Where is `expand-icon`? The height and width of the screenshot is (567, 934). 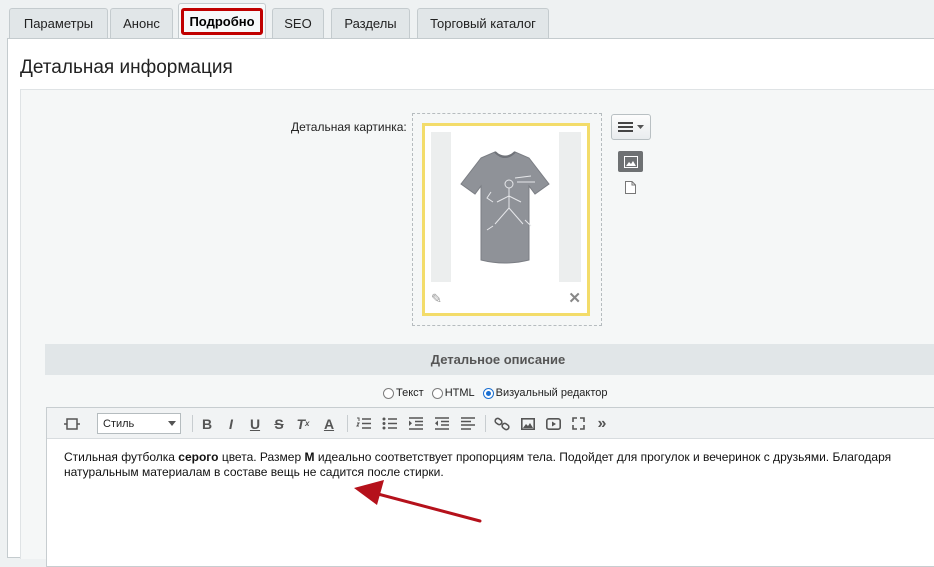 expand-icon is located at coordinates (578, 423).